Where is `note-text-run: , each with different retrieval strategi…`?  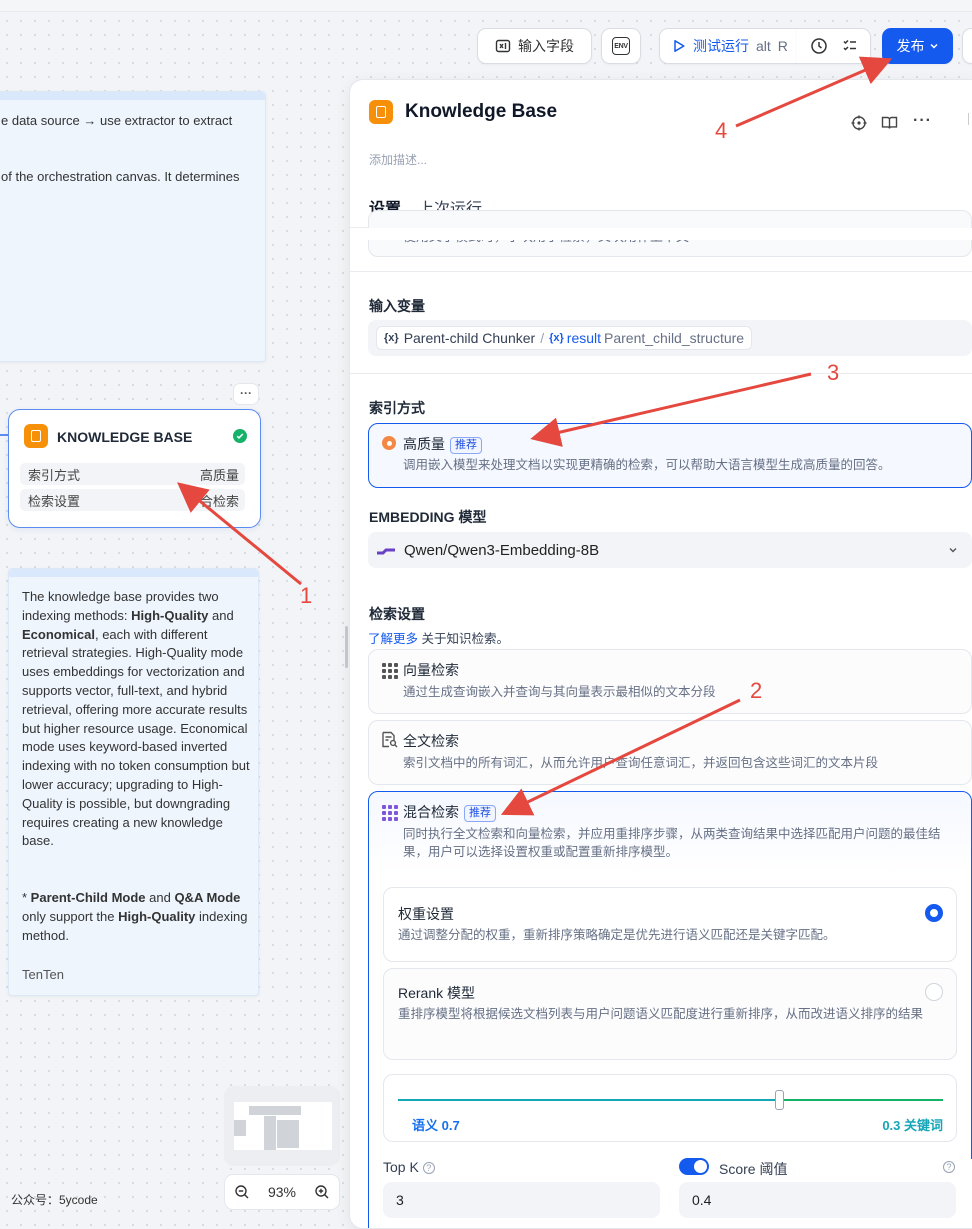 note-text-run: , each with different retrieval strategi… is located at coordinates (136, 737).